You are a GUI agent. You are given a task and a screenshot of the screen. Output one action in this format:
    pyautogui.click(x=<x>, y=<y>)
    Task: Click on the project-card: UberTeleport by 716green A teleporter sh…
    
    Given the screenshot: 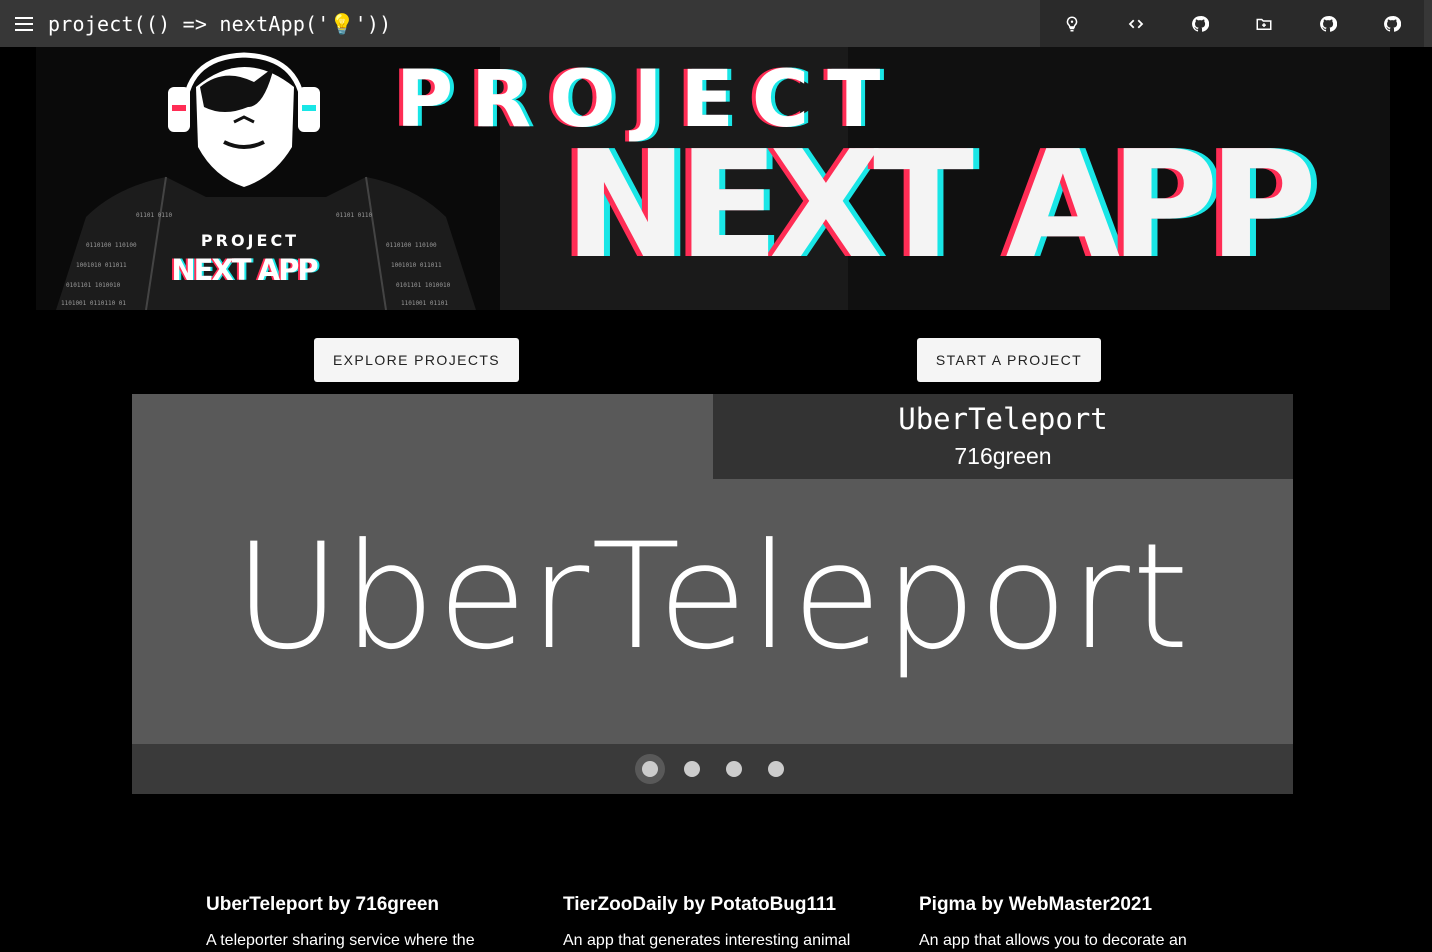 What is the action you would take?
    pyautogui.click(x=361, y=922)
    